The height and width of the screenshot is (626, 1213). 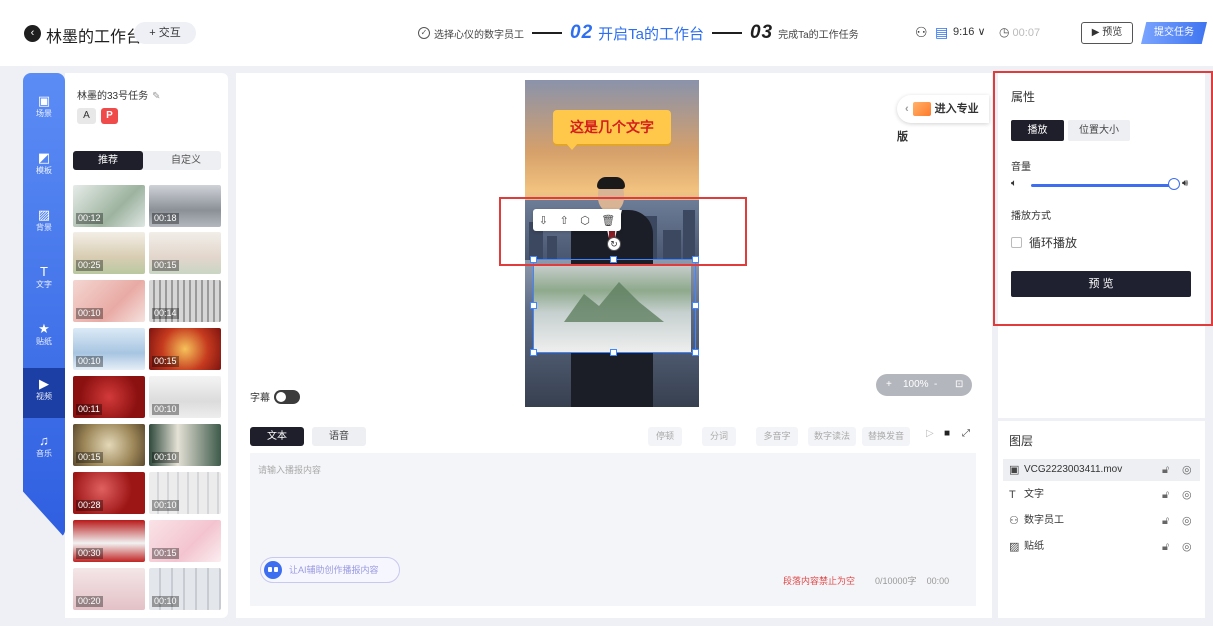 I want to click on stop-icon: ■, so click(x=947, y=433).